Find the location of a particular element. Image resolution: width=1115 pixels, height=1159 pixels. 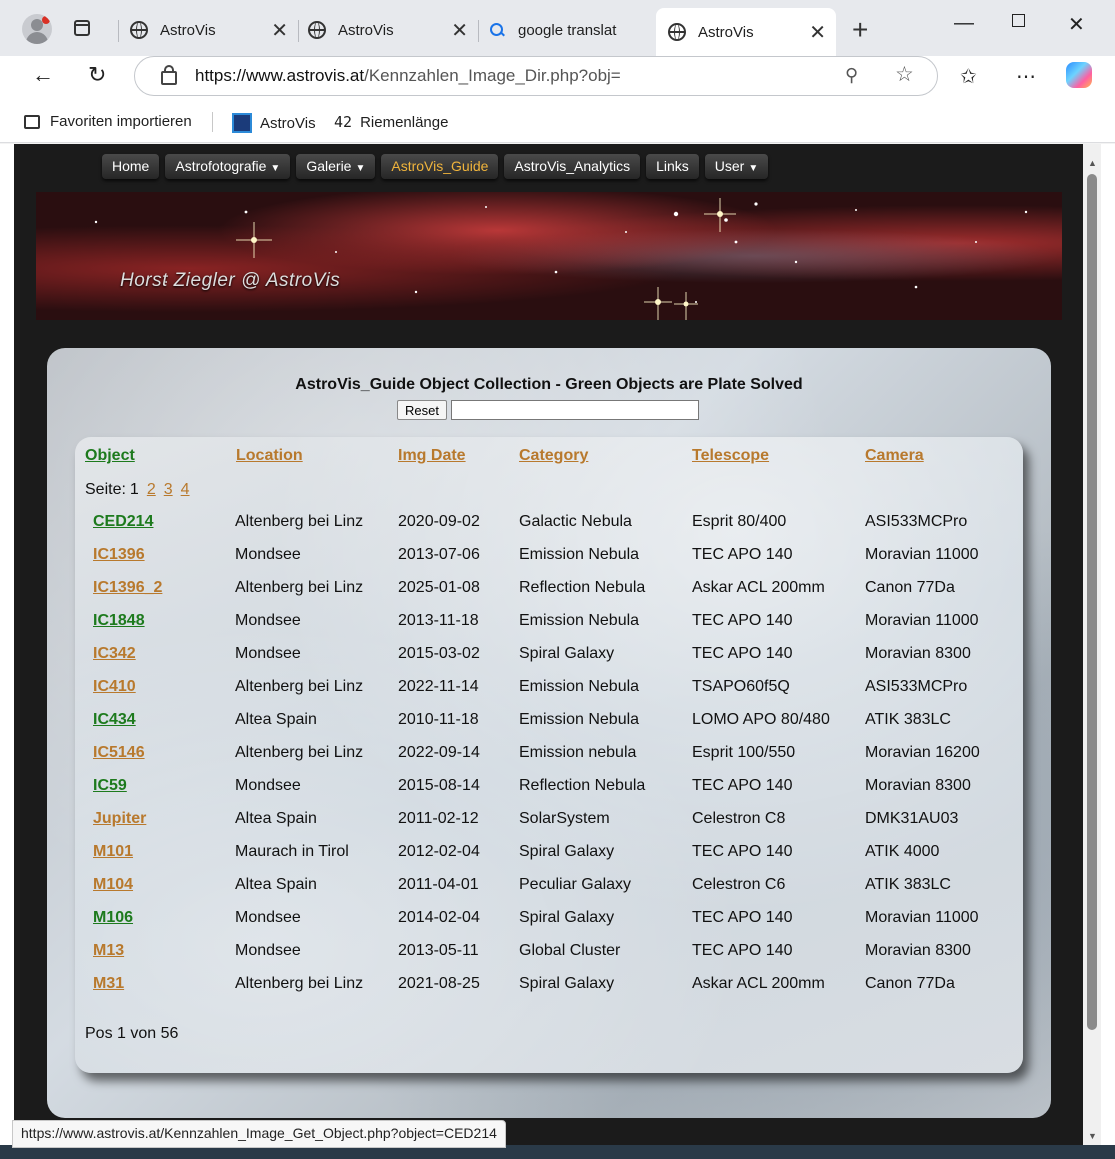

header-telescope: Telescope is located at coordinates (730, 456).